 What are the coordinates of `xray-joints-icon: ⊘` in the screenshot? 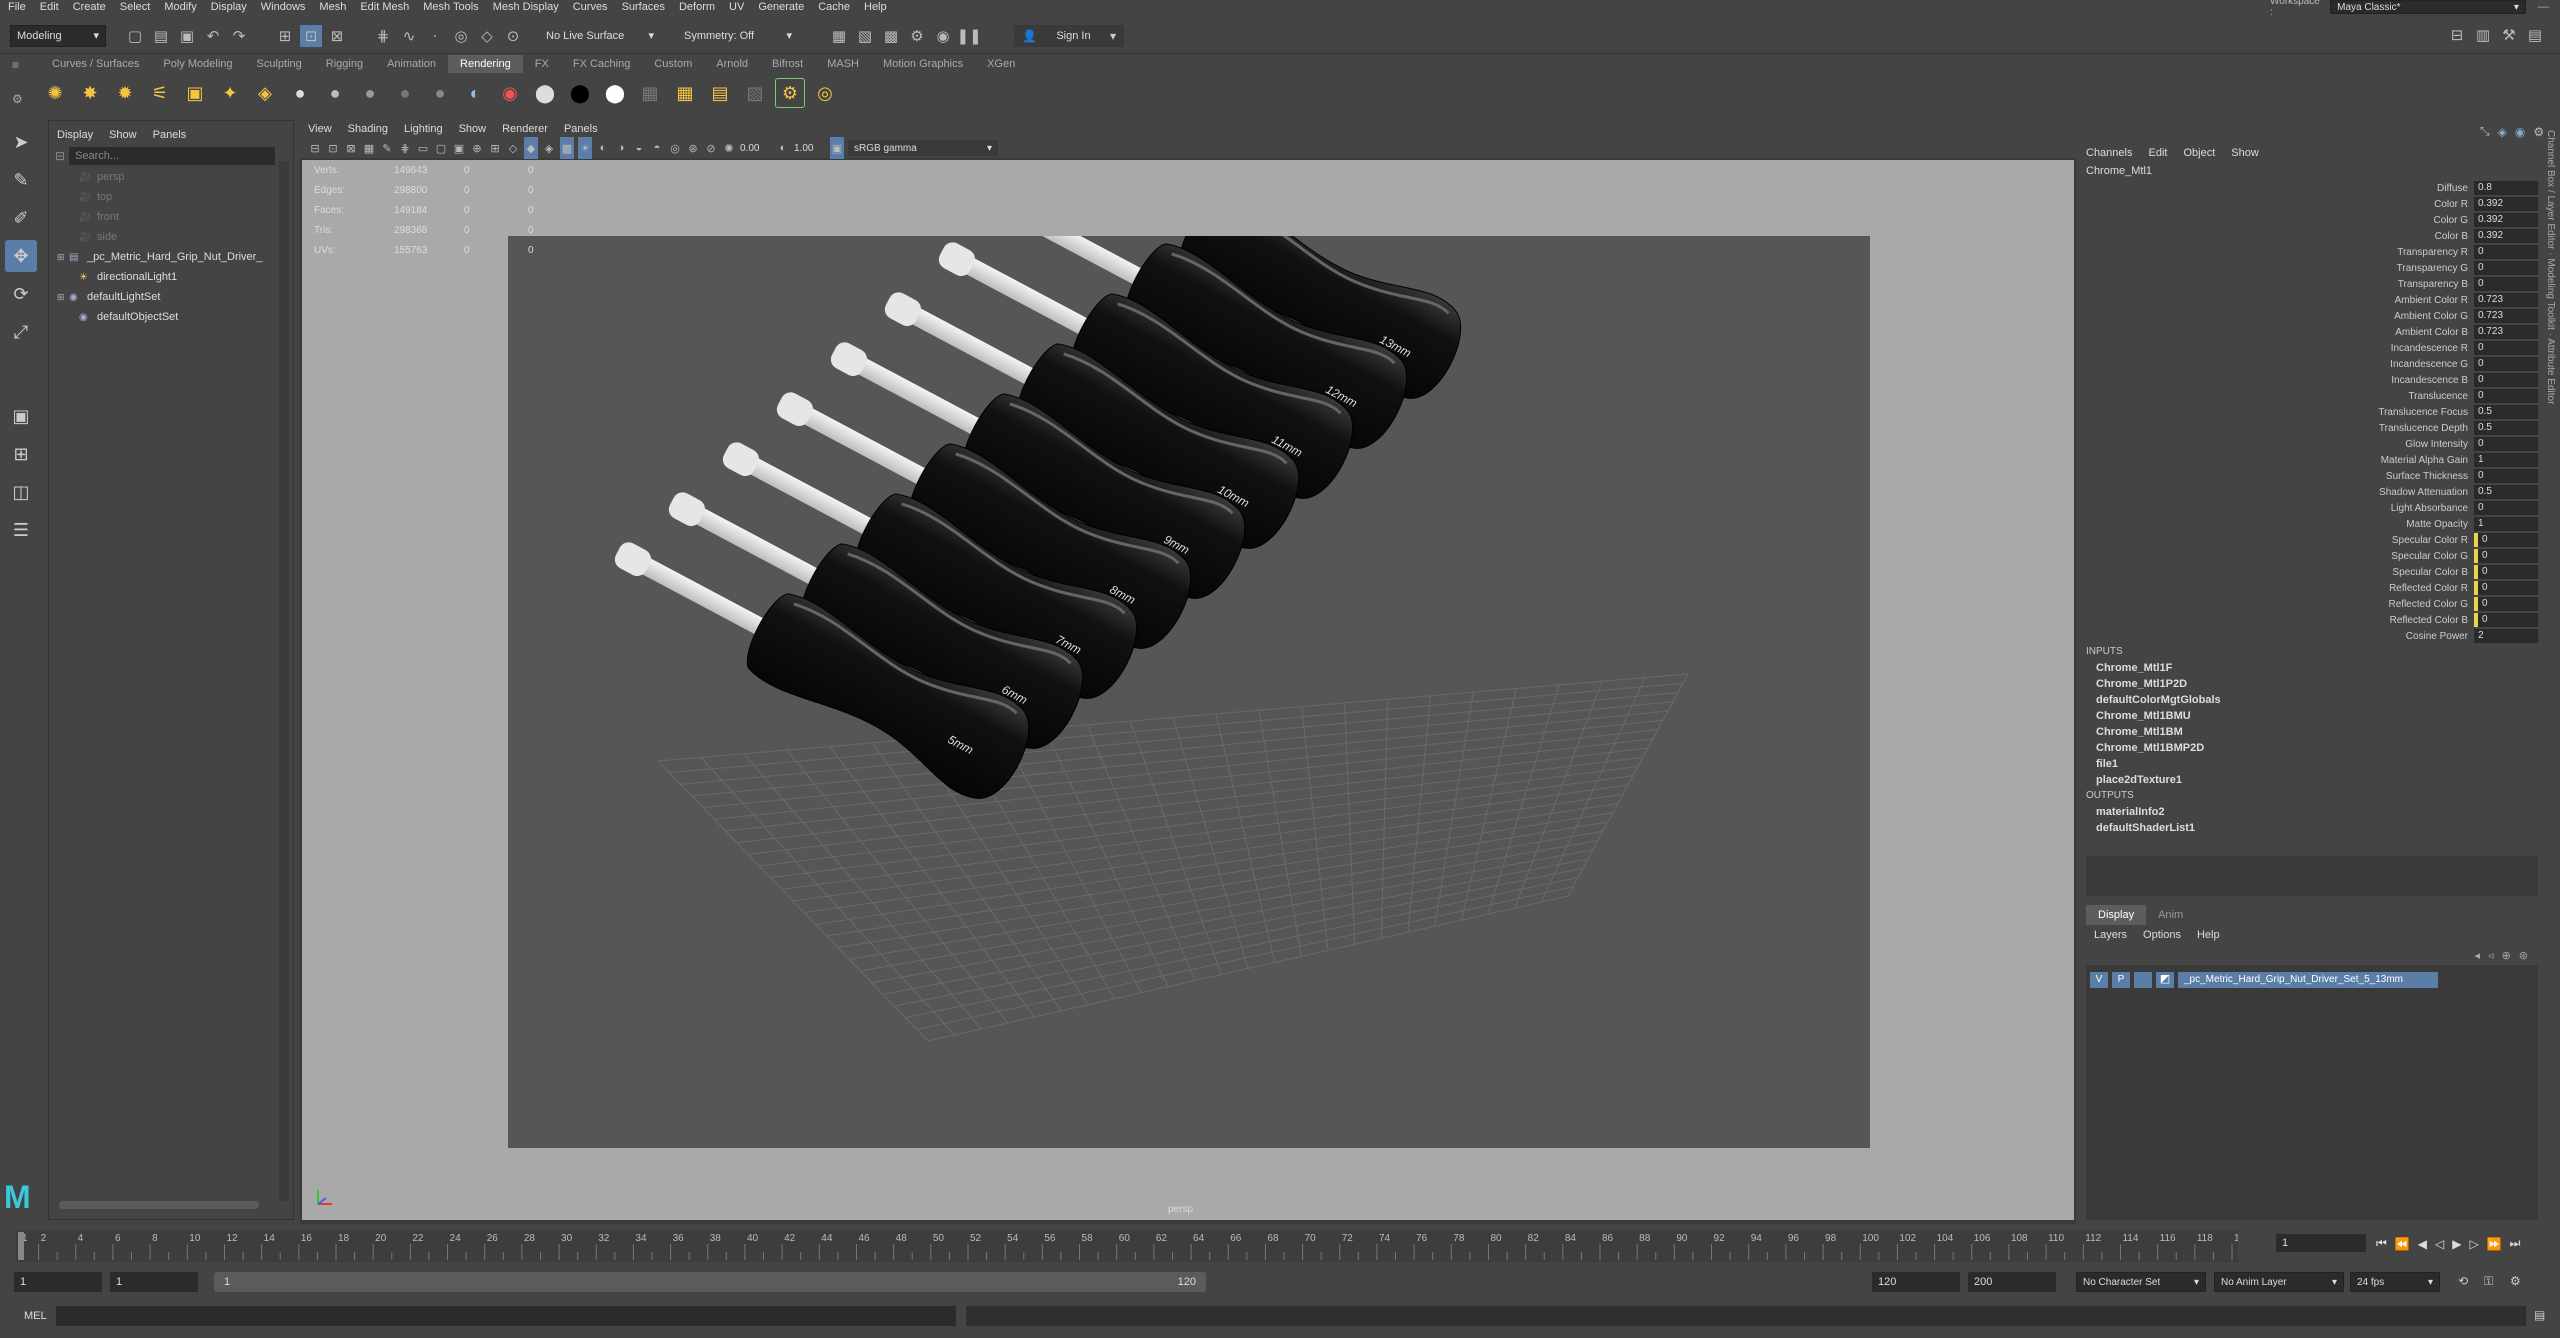 It's located at (711, 148).